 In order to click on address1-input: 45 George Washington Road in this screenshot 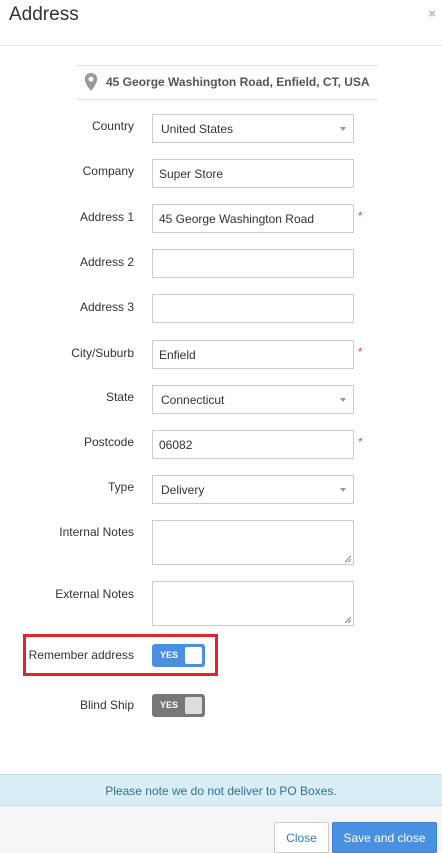, I will do `click(253, 218)`.